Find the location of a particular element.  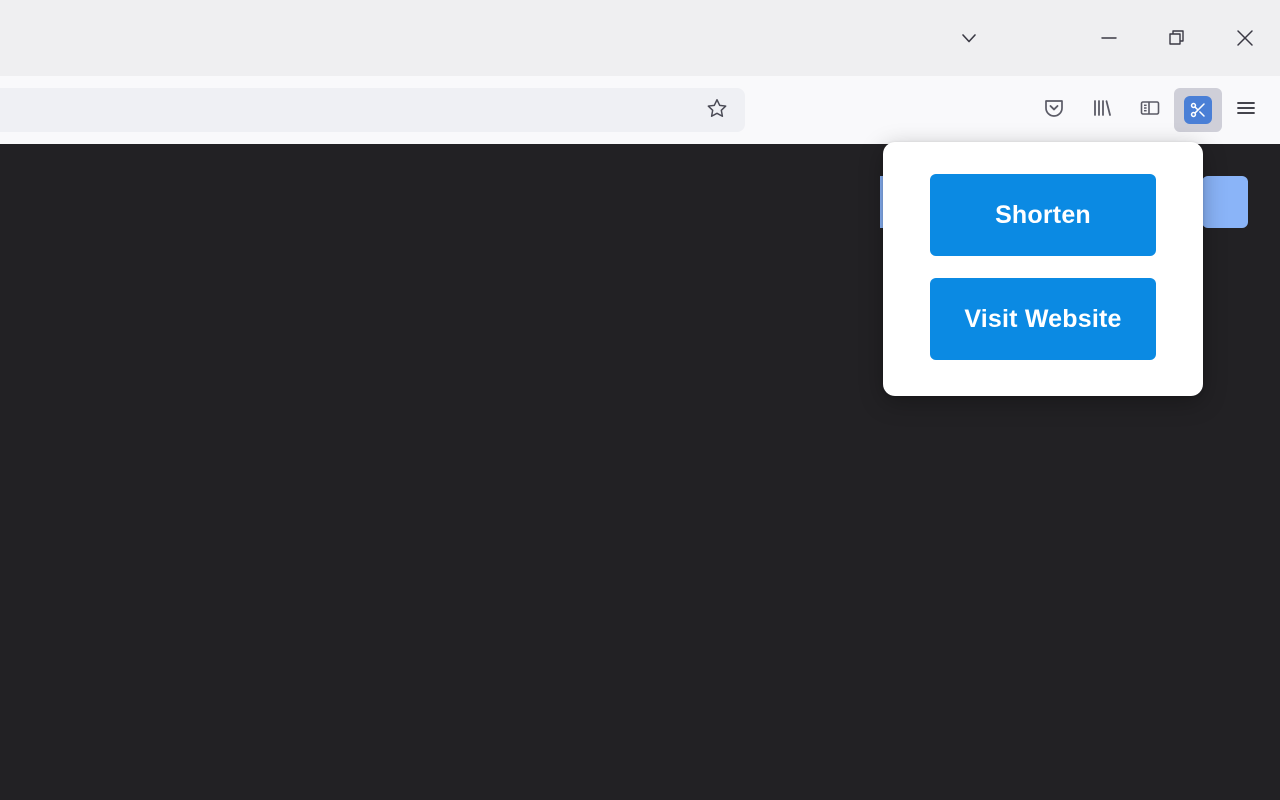

pocket-icon is located at coordinates (1054, 110).